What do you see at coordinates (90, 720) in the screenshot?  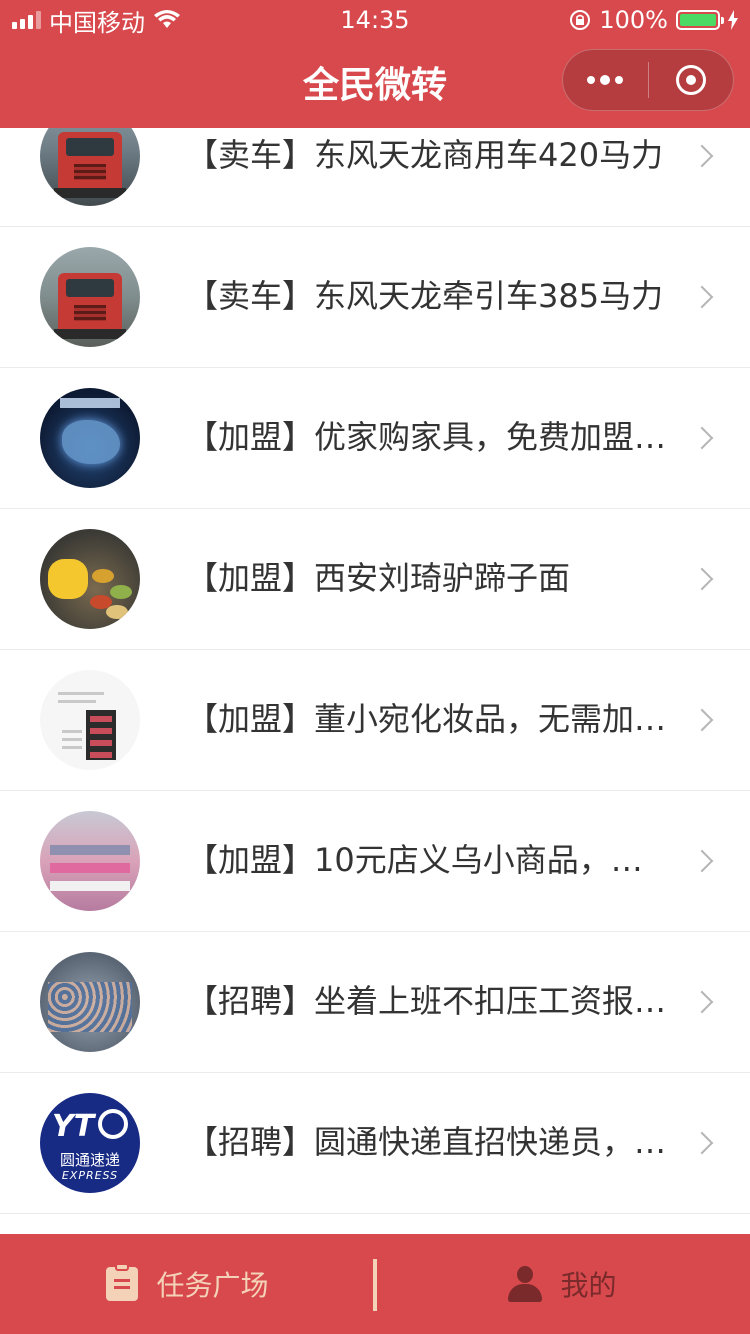 I see `cosmetics-thumbnail` at bounding box center [90, 720].